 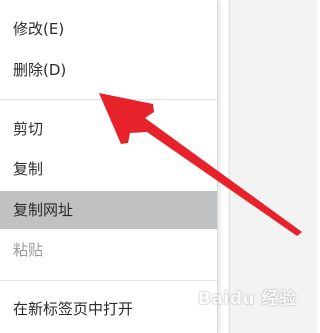 What do you see at coordinates (108, 309) in the screenshot?
I see `menu-item-open-in-new-tab: 在新标签页中打开` at bounding box center [108, 309].